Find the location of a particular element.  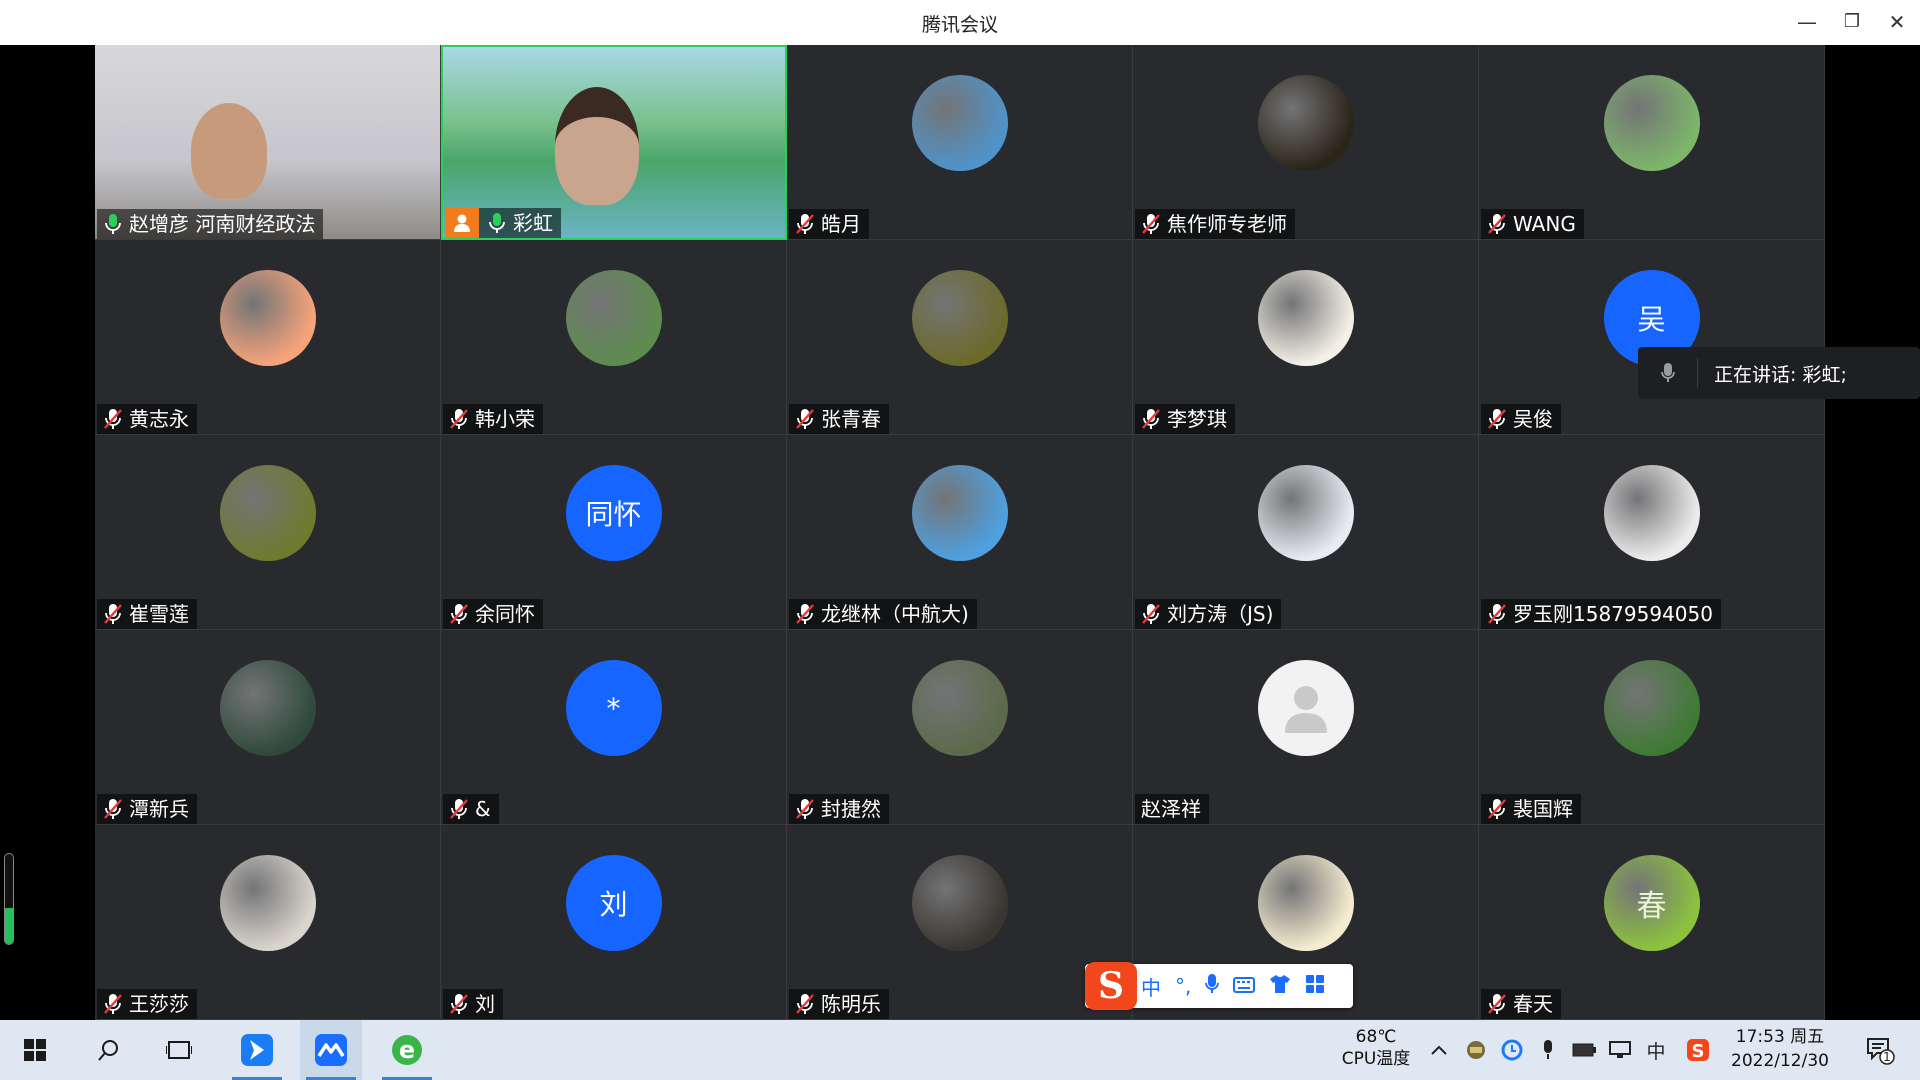

participant-tile: 崔雪莲 is located at coordinates (268, 532).